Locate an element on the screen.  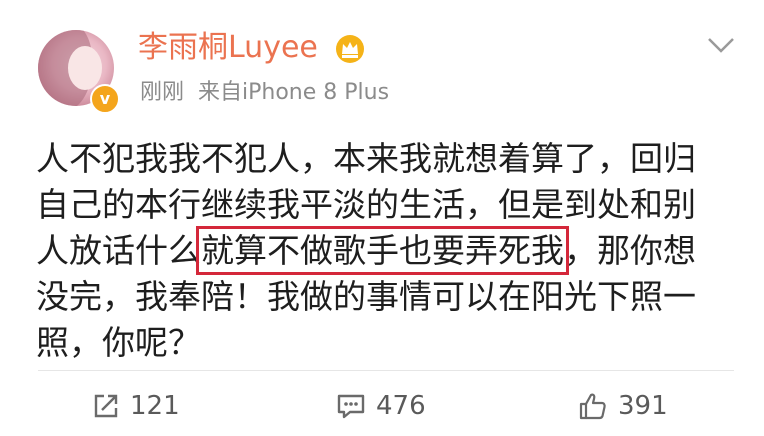
post-meta: 刚刚 来自iPhone 8 Plus is located at coordinates (264, 93).